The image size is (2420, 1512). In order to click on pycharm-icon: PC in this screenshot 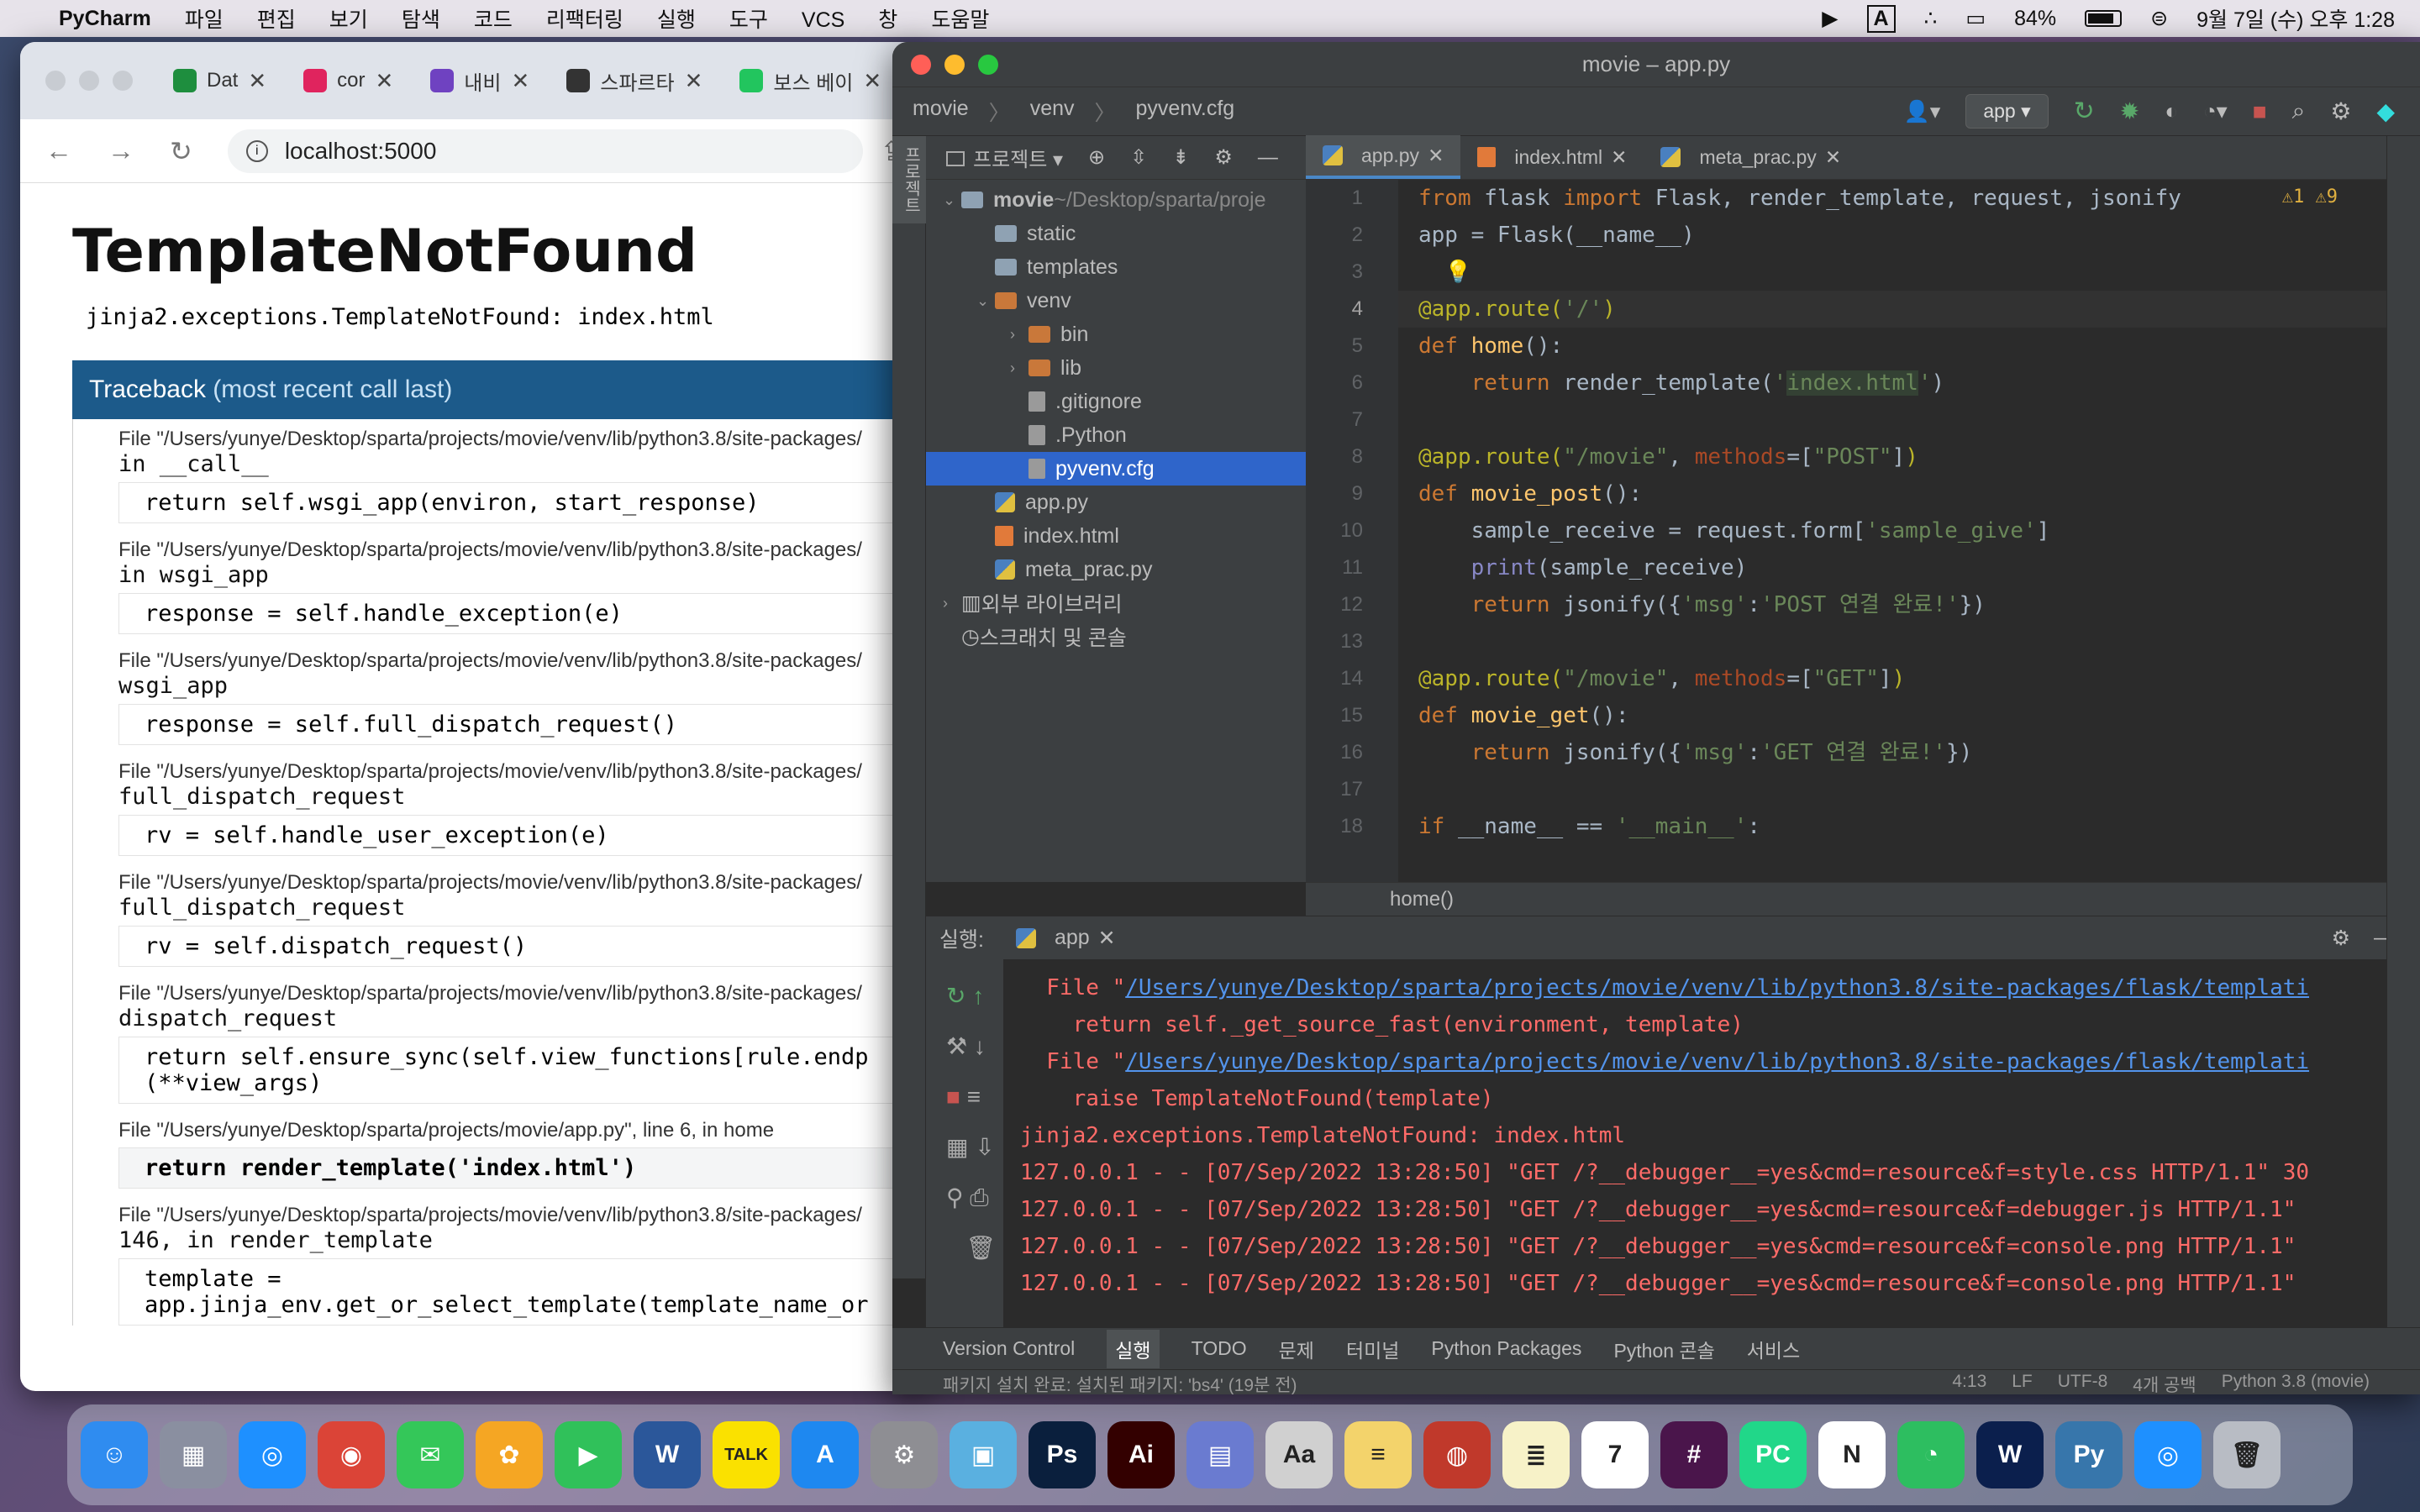, I will do `click(1773, 1454)`.